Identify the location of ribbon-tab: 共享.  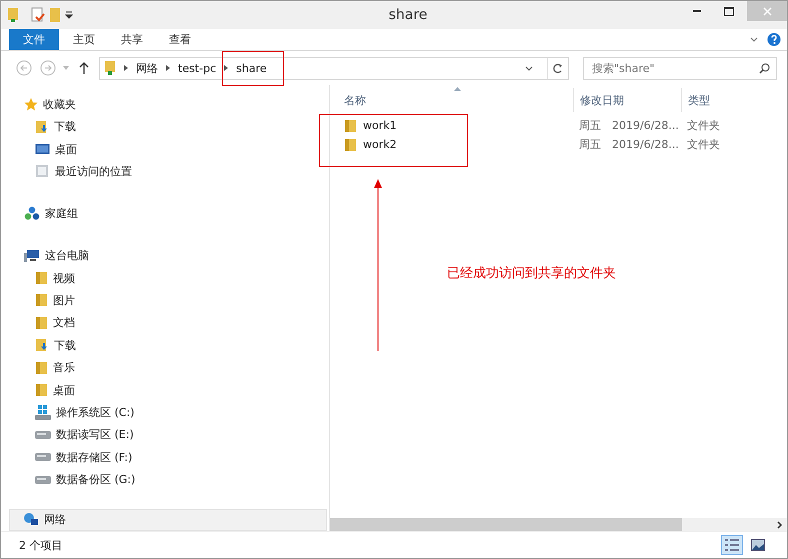
(132, 39).